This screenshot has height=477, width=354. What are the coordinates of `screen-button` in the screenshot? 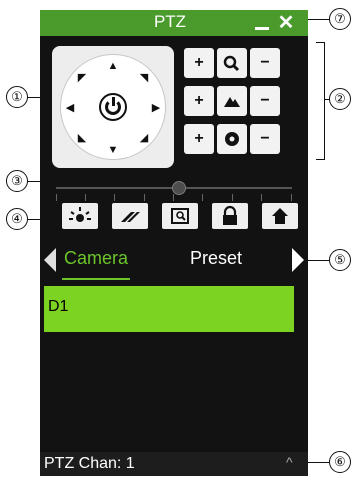 It's located at (180, 216).